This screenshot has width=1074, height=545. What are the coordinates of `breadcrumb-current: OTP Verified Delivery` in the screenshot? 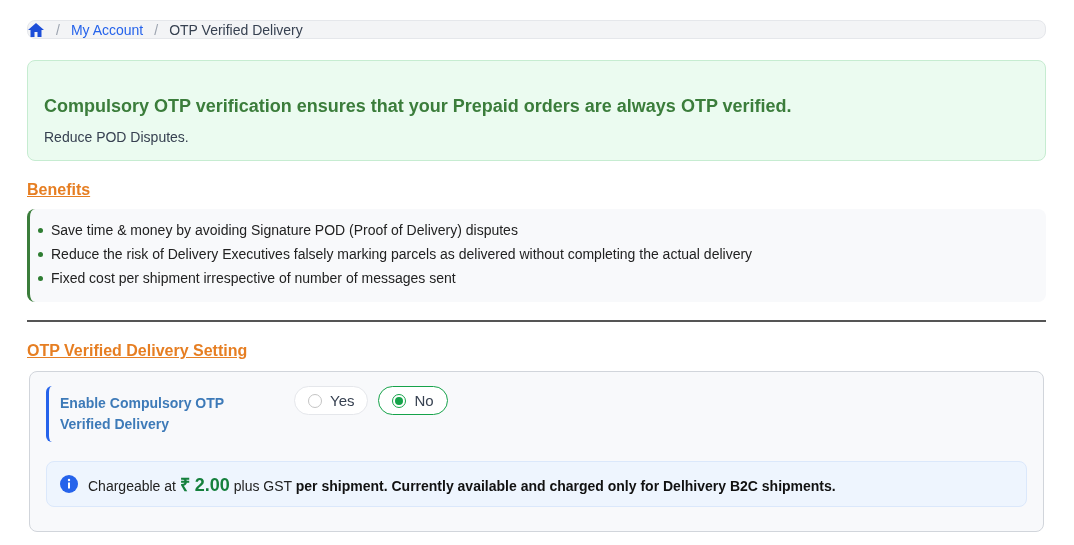 It's located at (236, 29).